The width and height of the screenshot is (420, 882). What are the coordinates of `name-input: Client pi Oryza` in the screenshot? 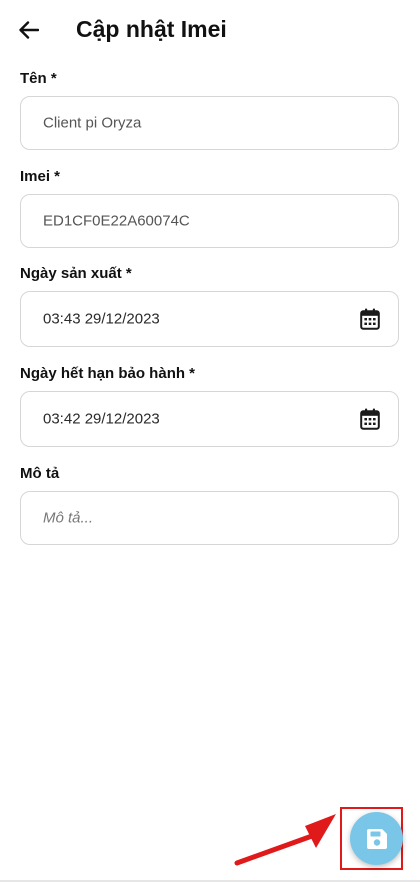 It's located at (209, 123).